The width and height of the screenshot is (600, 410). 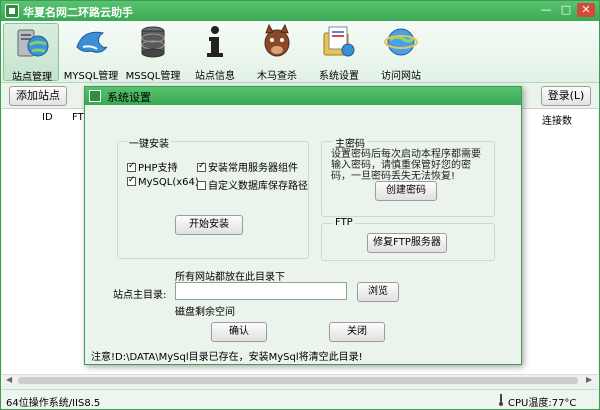 What do you see at coordinates (9, 379) in the screenshot?
I see `scroll-left-icon: ◀` at bounding box center [9, 379].